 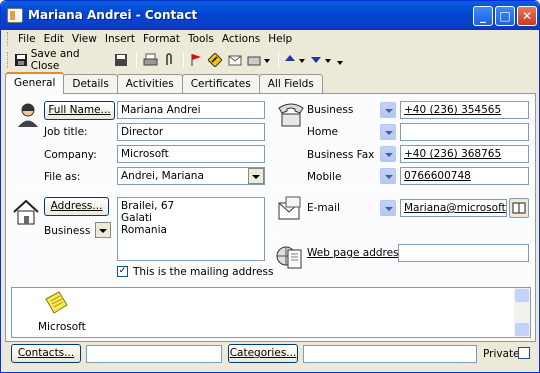 I want to click on web-page-icon, so click(x=289, y=257).